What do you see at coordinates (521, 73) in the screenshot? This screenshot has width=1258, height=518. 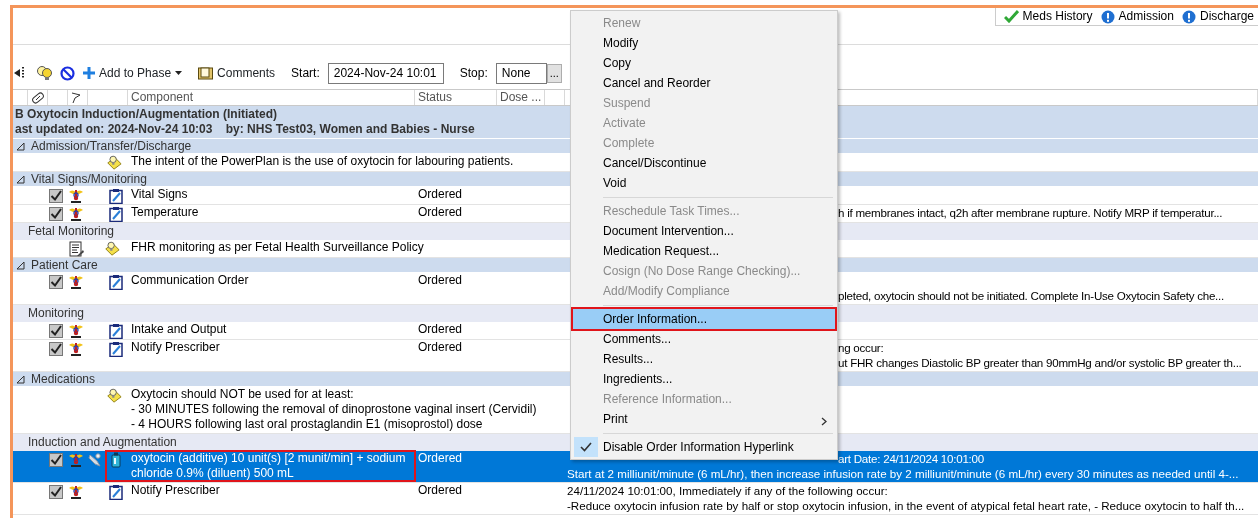 I see `stop-date-field: None` at bounding box center [521, 73].